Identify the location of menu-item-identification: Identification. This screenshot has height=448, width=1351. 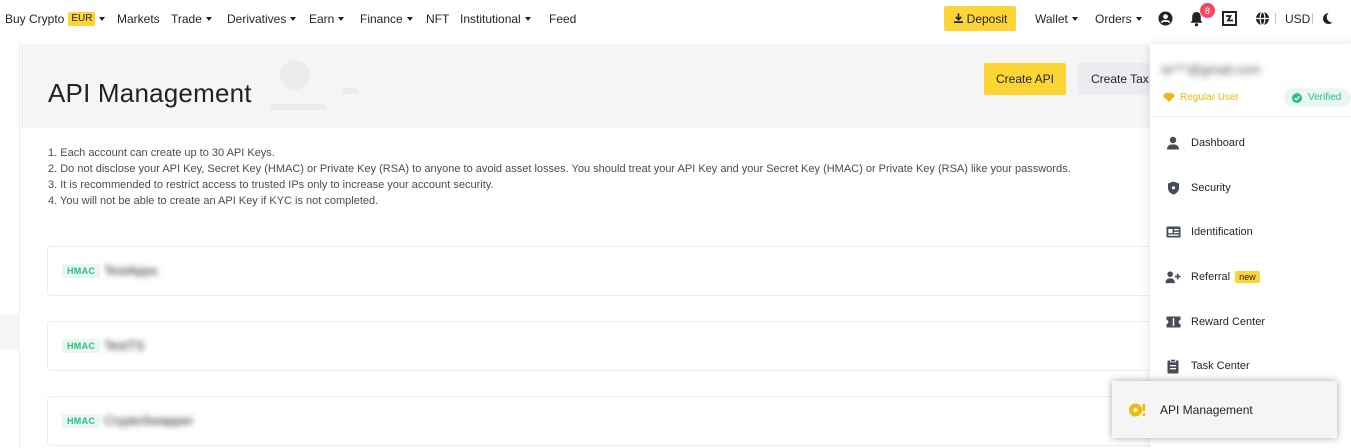
(1250, 232).